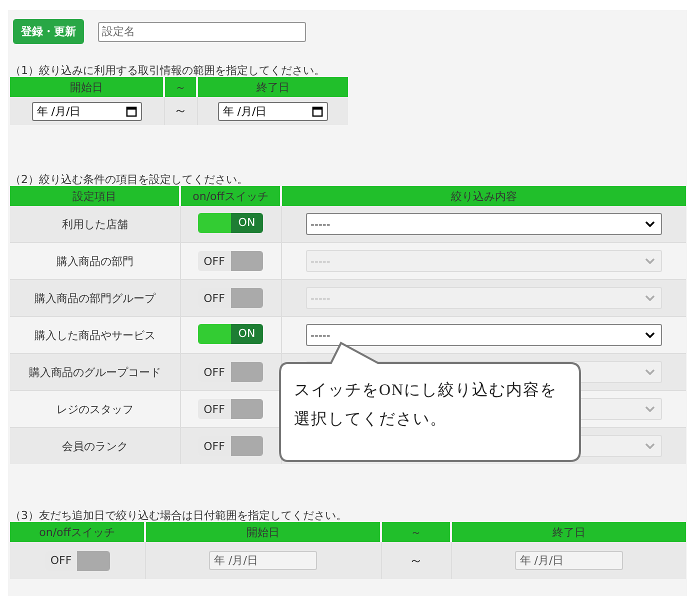 The image size is (695, 596). Describe the element at coordinates (95, 372) in the screenshot. I see `condition-label: 購入商品のグループコード` at that location.